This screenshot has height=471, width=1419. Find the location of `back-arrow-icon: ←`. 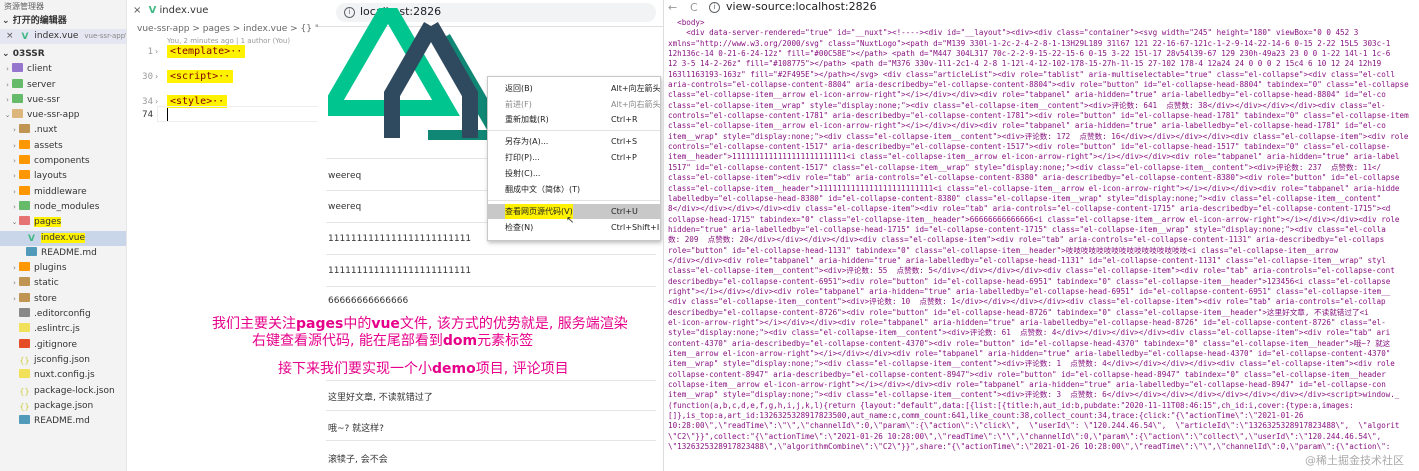

back-arrow-icon: ← is located at coordinates (672, 7).